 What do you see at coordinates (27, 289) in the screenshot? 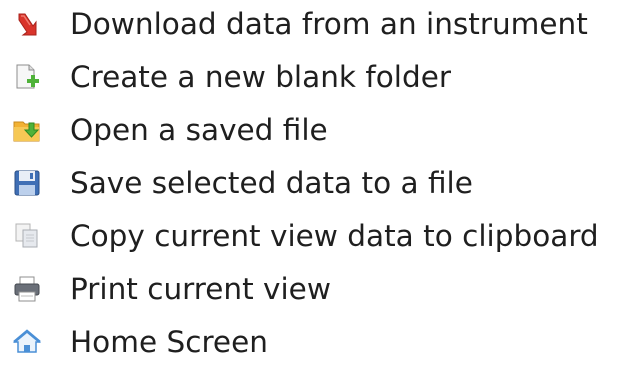
I see `printer-icon` at bounding box center [27, 289].